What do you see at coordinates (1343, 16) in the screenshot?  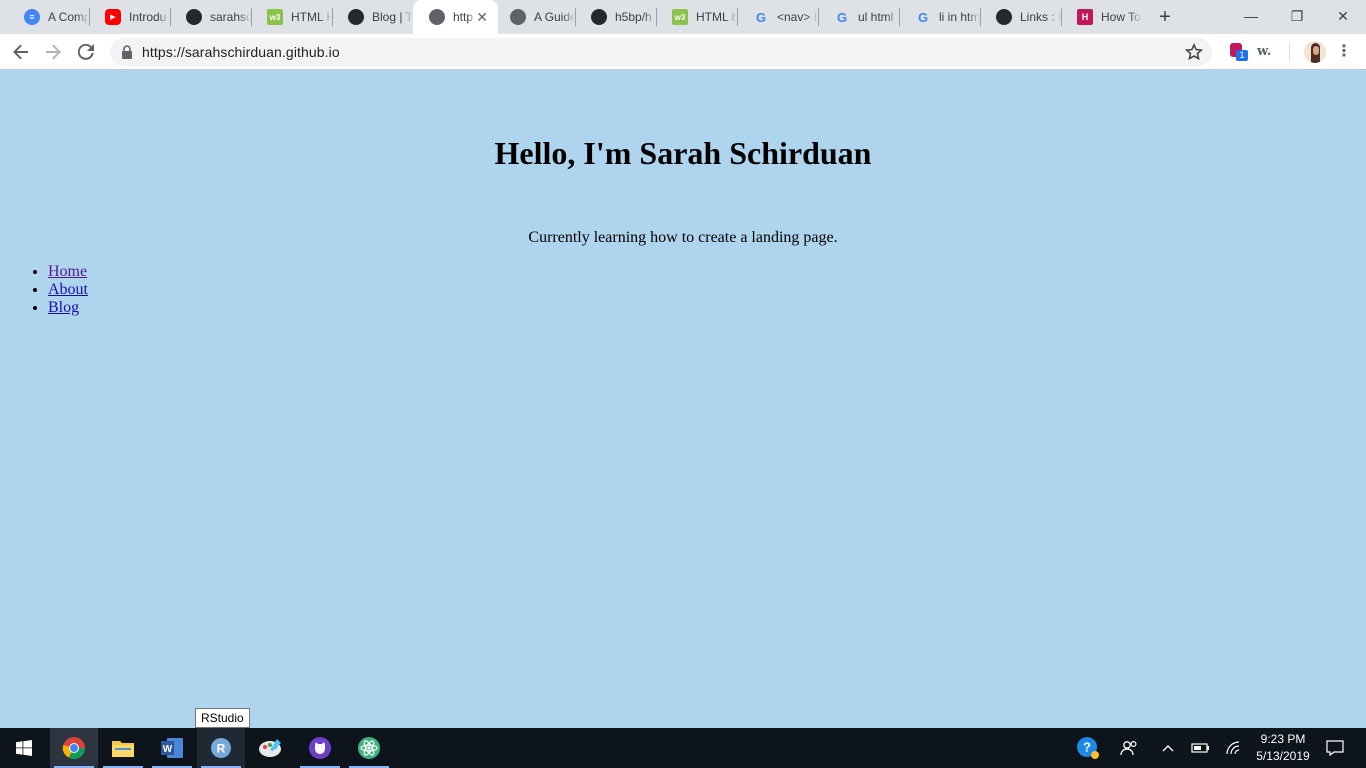 I see `close-window-button: ✕` at bounding box center [1343, 16].